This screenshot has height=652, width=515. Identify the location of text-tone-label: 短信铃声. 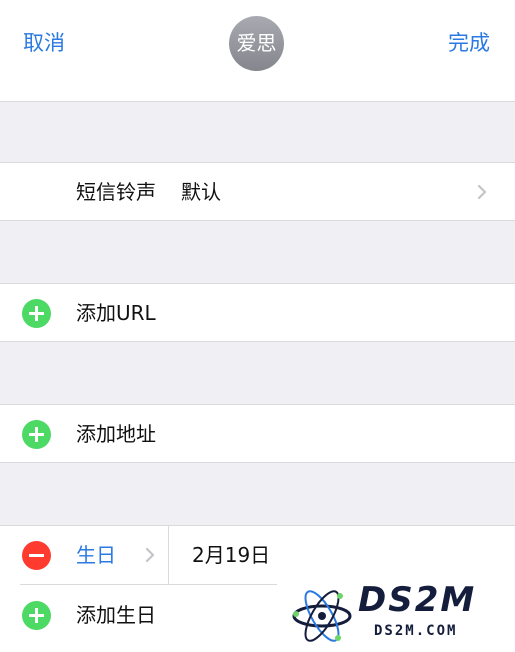
(116, 192).